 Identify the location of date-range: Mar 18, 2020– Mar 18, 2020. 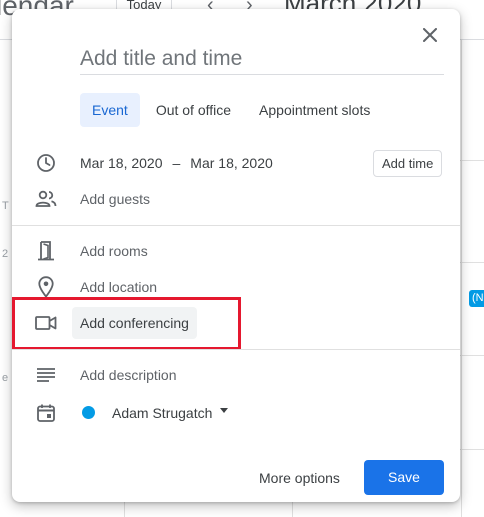
(176, 163).